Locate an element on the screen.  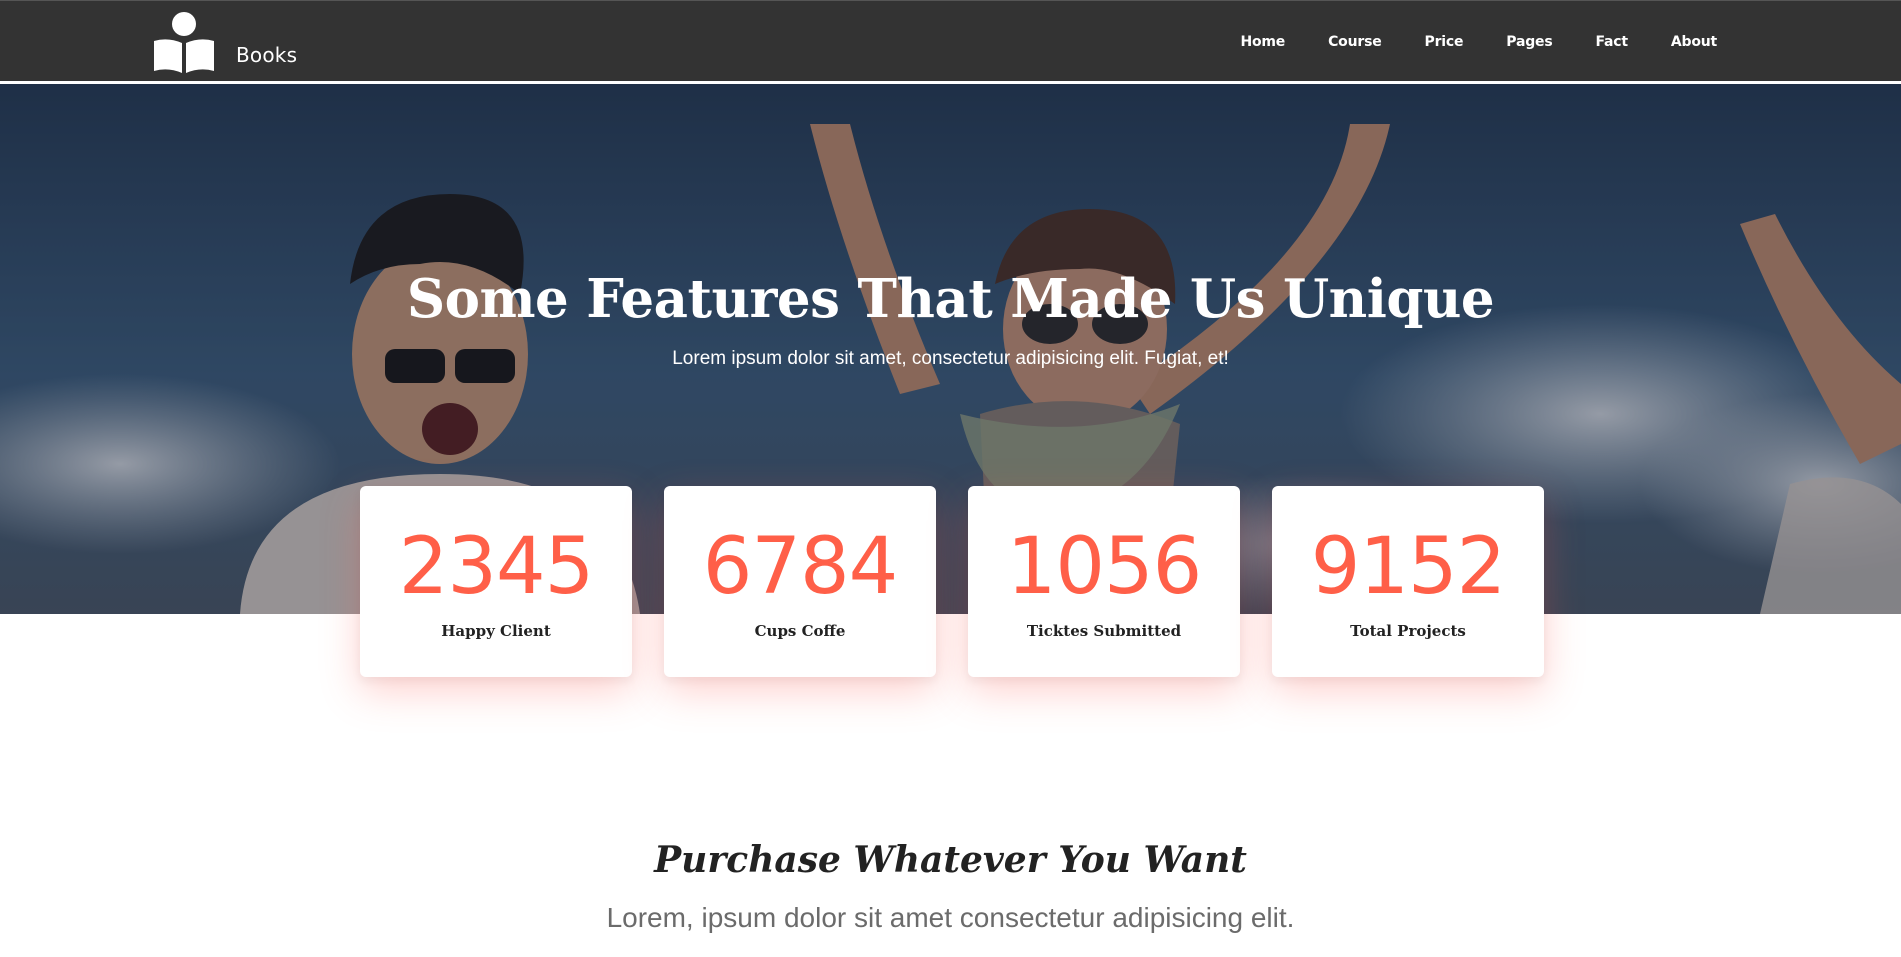
stat-card-tickets-submitted: 1056 Ticktes Submitted is located at coordinates (1104, 581).